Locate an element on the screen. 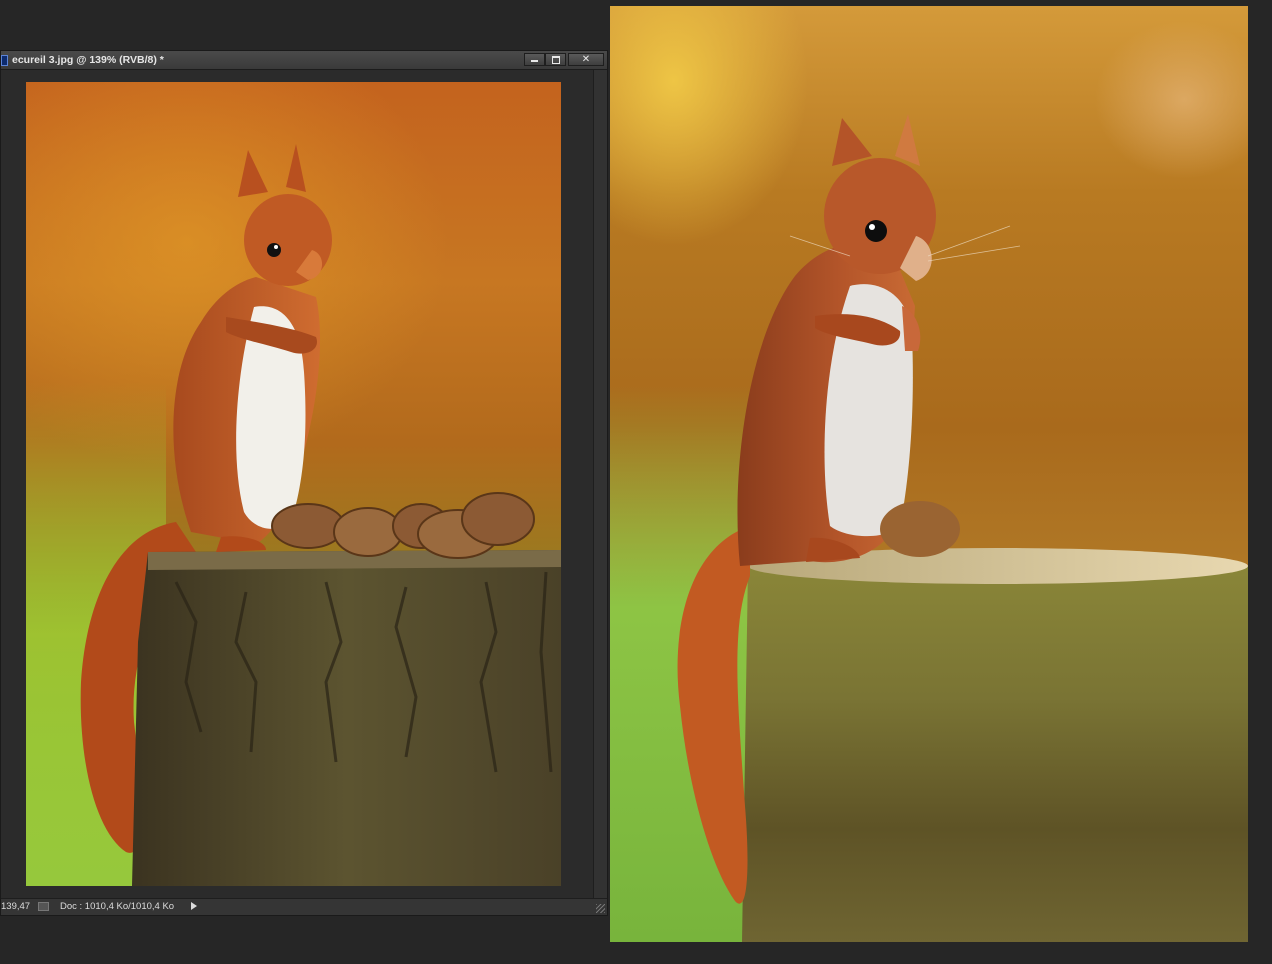 Image resolution: width=1272 pixels, height=964 pixels. painted-nut is located at coordinates (920, 529).